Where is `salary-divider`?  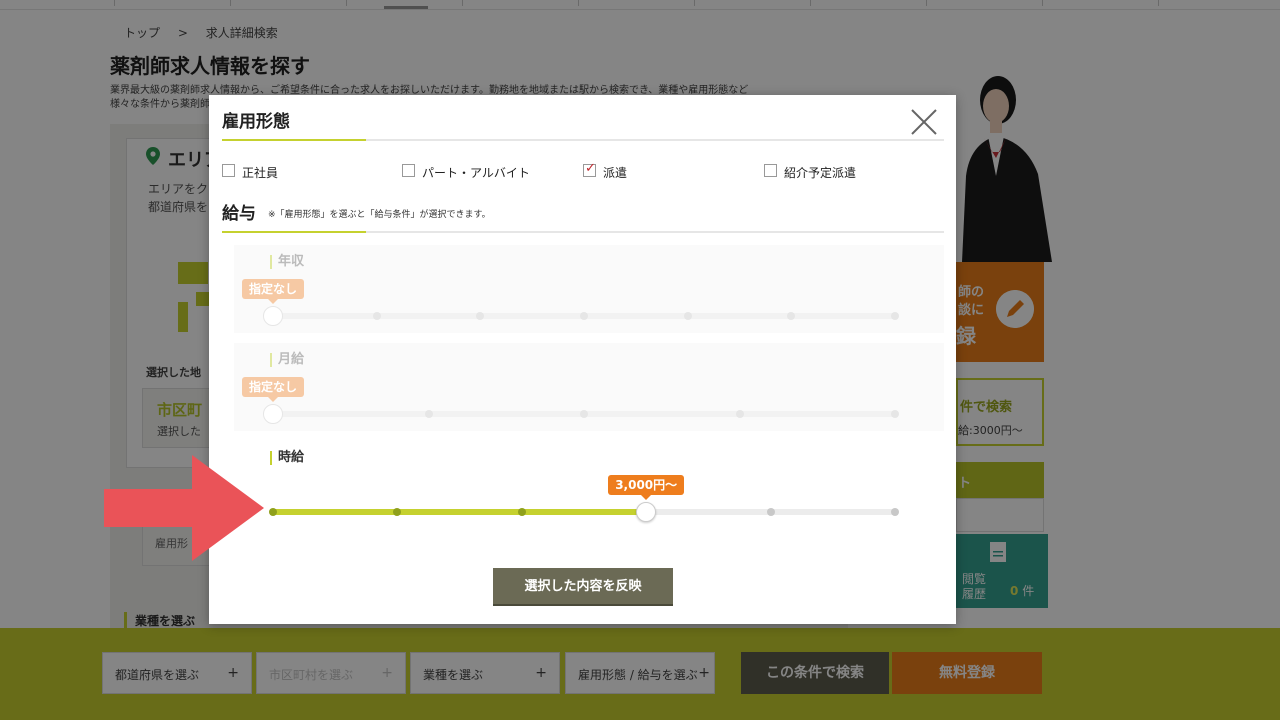 salary-divider is located at coordinates (583, 232).